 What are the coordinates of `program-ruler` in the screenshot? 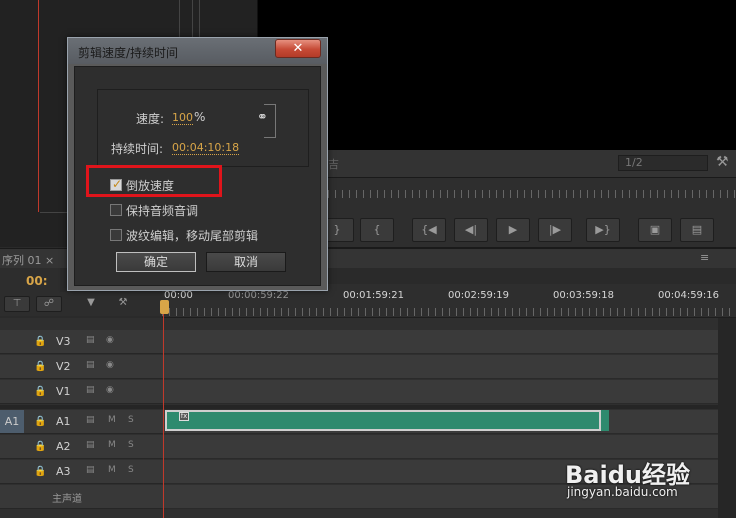 It's located at (497, 196).